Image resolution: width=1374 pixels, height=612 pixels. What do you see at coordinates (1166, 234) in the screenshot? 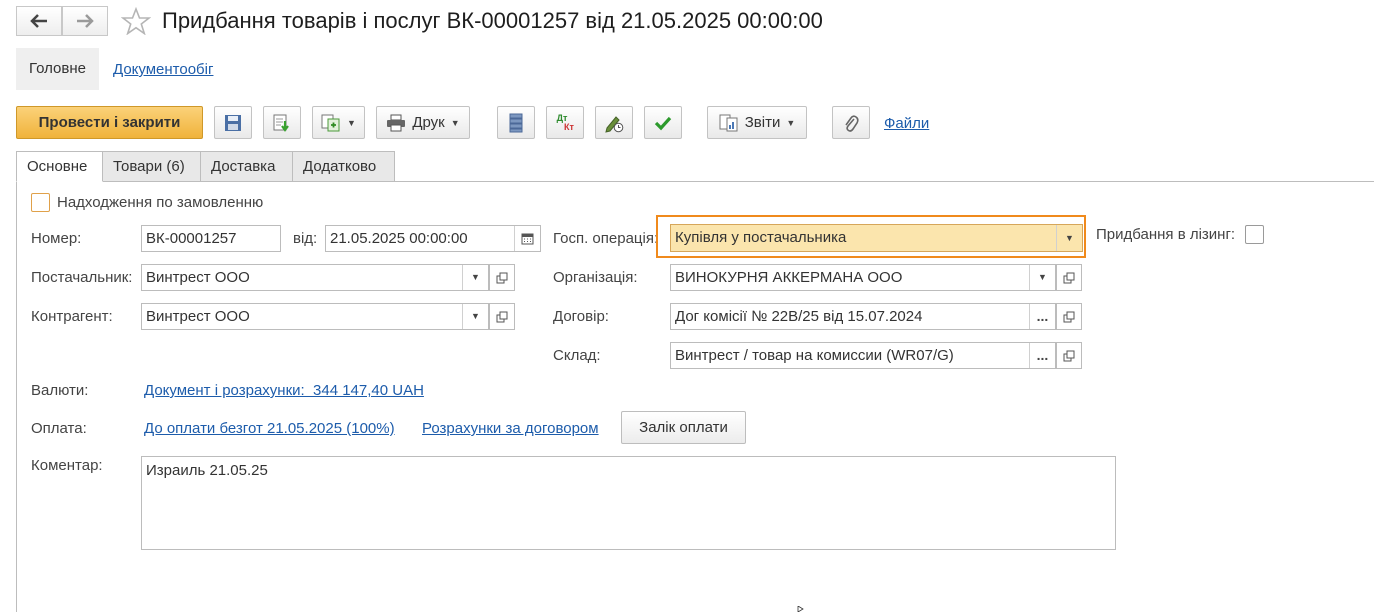
I see `leasing-label: Придбання в лізинг:` at bounding box center [1166, 234].